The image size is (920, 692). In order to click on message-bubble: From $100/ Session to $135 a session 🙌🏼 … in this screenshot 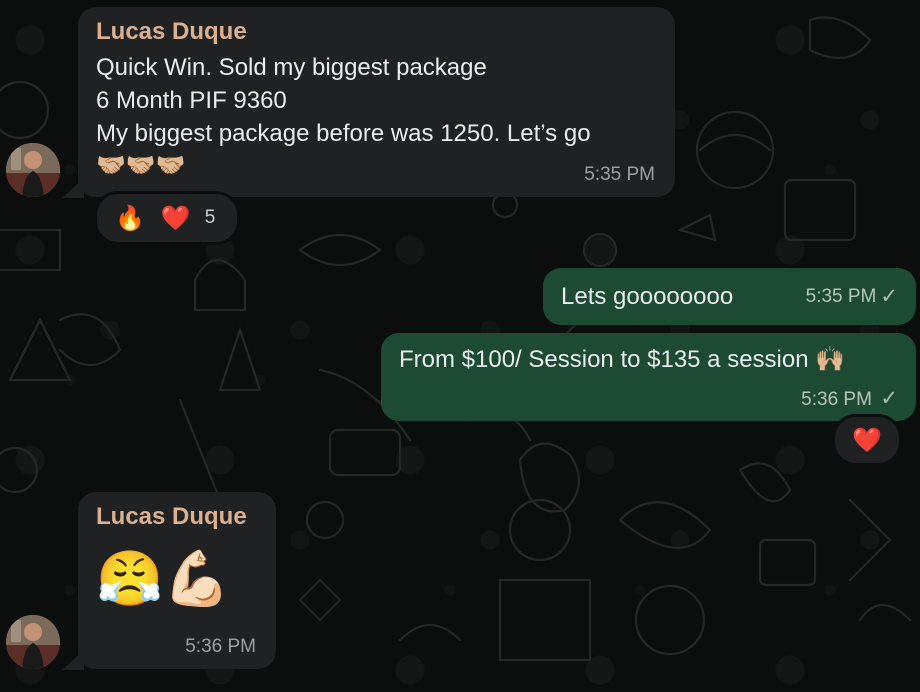, I will do `click(648, 377)`.